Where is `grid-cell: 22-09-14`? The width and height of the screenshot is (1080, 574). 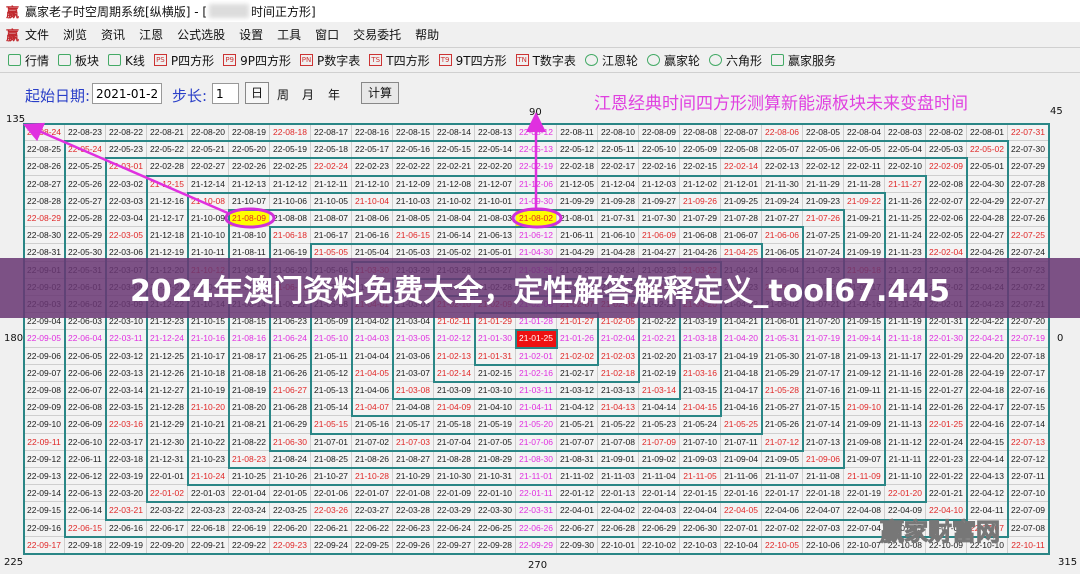
grid-cell: 22-09-14 is located at coordinates (44, 494).